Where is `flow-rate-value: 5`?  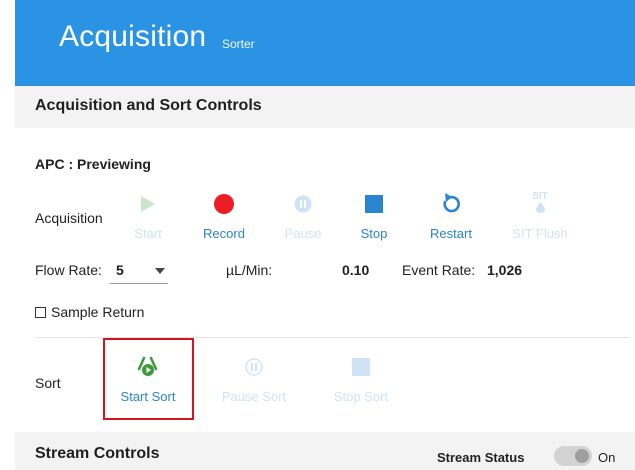
flow-rate-value: 5 is located at coordinates (120, 270).